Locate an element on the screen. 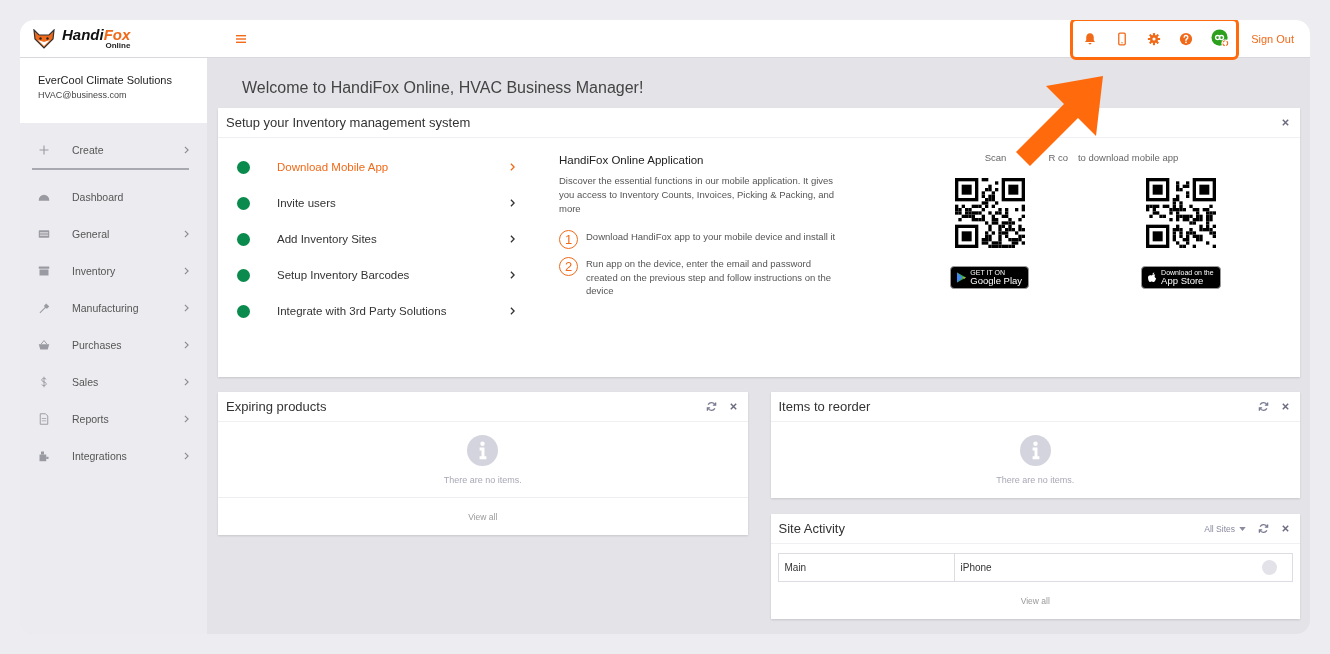  plus-icon is located at coordinates (44, 150).